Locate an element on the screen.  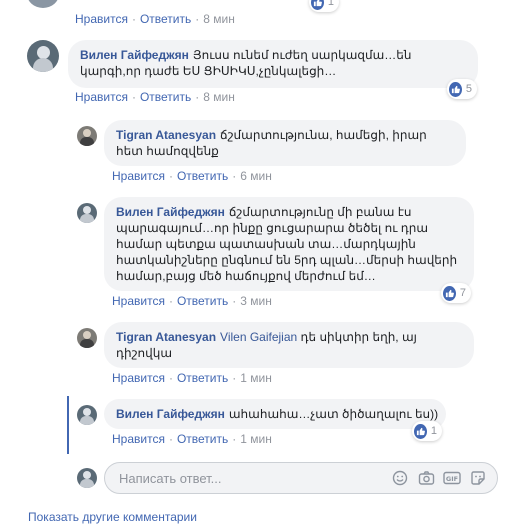
comment-text: ահահահա…չատ ծիծաղալու ես)) is located at coordinates (333, 414).